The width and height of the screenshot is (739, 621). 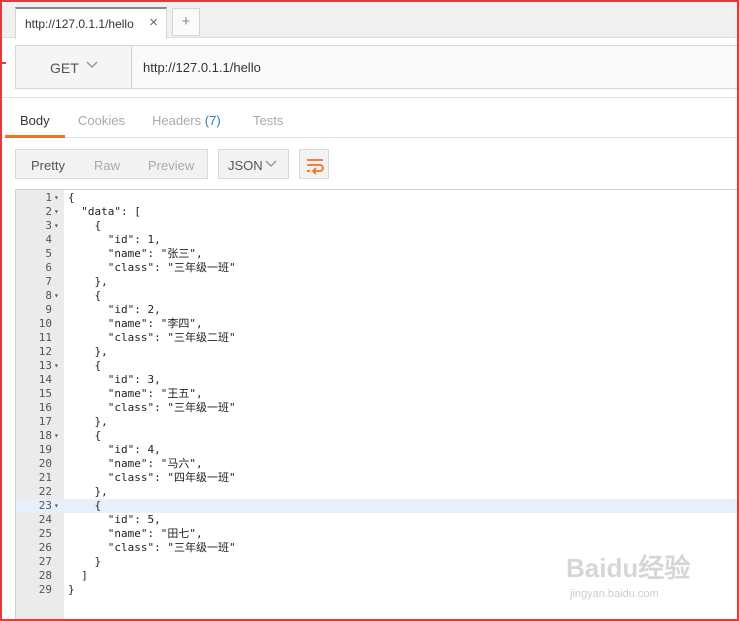 What do you see at coordinates (48, 165) in the screenshot?
I see `pretty-button: Pretty` at bounding box center [48, 165].